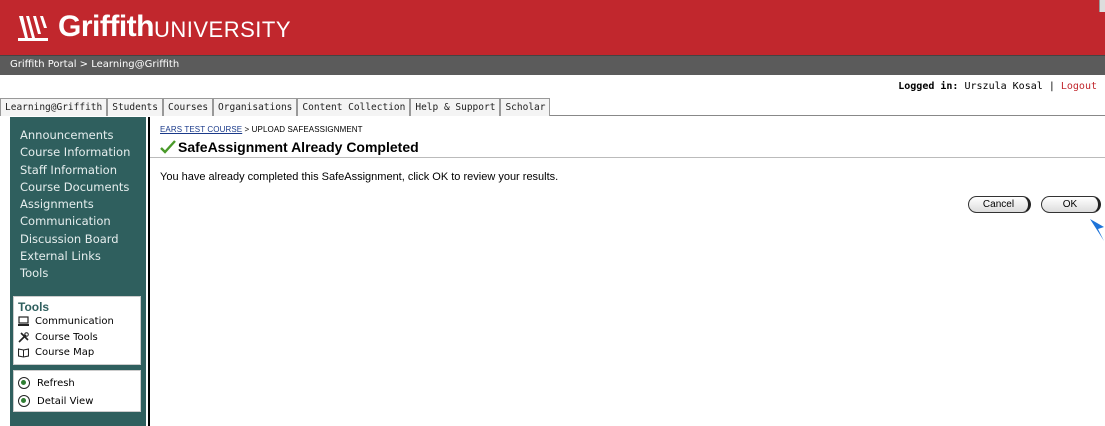  I want to click on tab-courses: Courses, so click(188, 107).